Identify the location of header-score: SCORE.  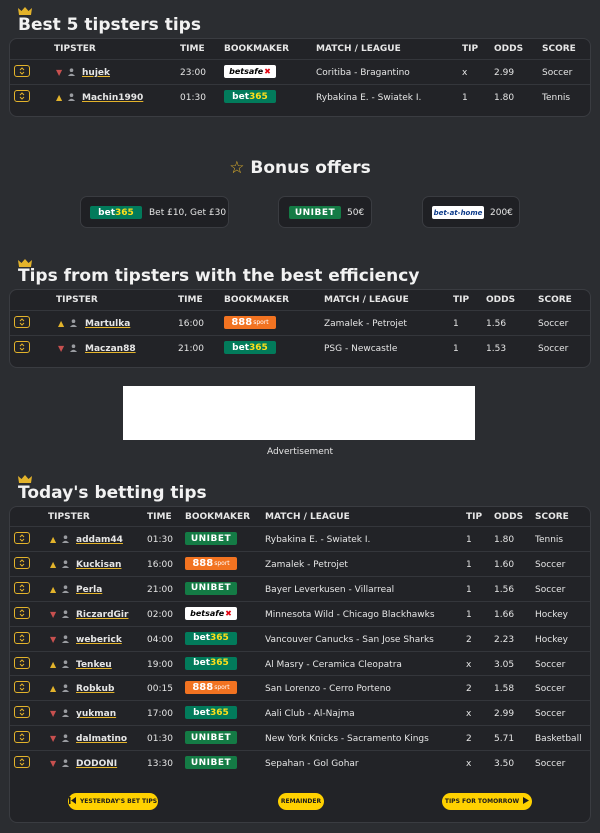
(559, 49).